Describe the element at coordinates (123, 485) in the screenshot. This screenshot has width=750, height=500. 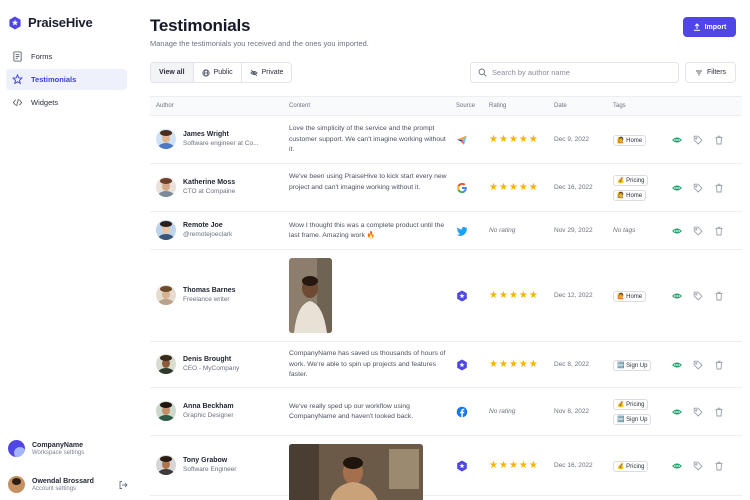
I see `logout-icon` at that location.